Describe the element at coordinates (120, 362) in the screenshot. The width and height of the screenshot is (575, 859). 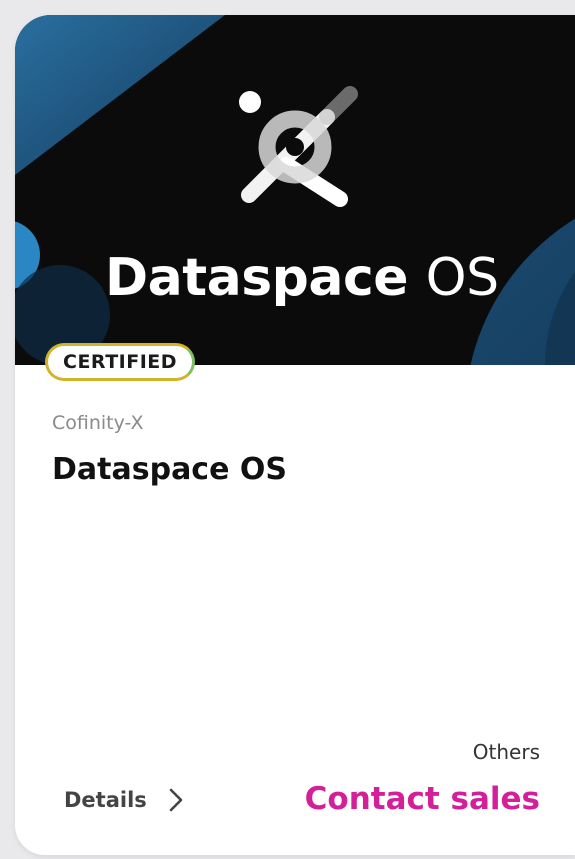
I see `certified-badge: CERTIFIED` at that location.